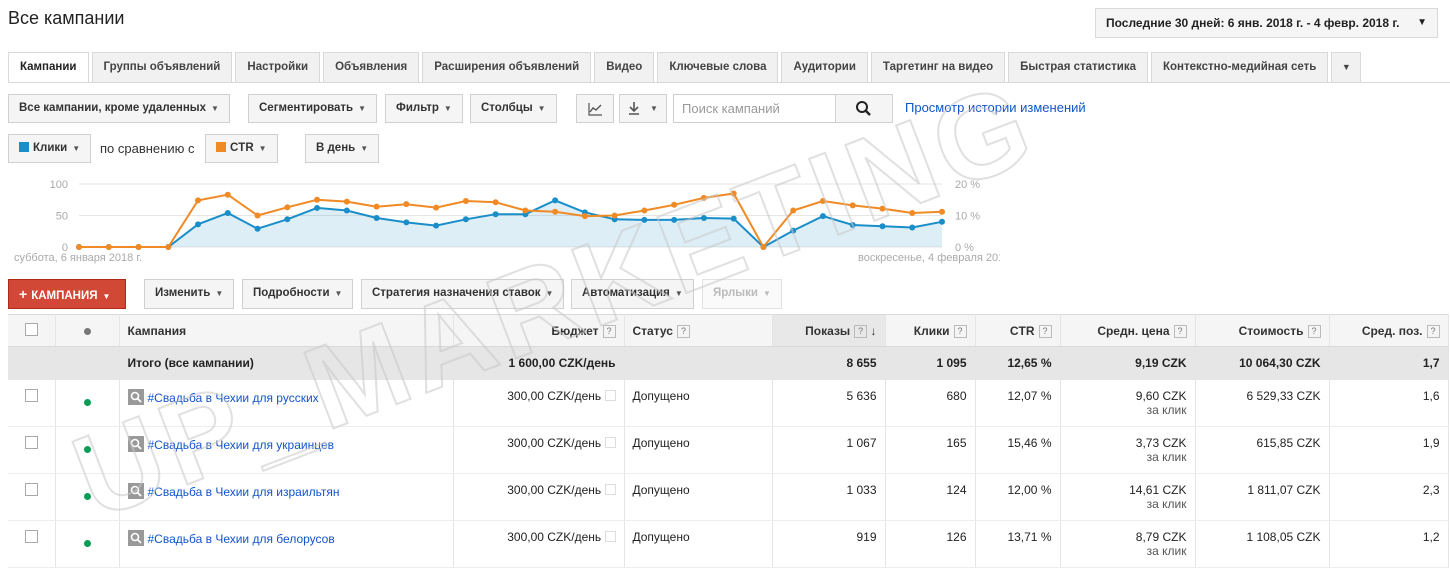 This screenshot has width=1450, height=568. Describe the element at coordinates (1128, 450) in the screenshot. I see `avg-price-cell: 3,73 CZK за клик` at that location.